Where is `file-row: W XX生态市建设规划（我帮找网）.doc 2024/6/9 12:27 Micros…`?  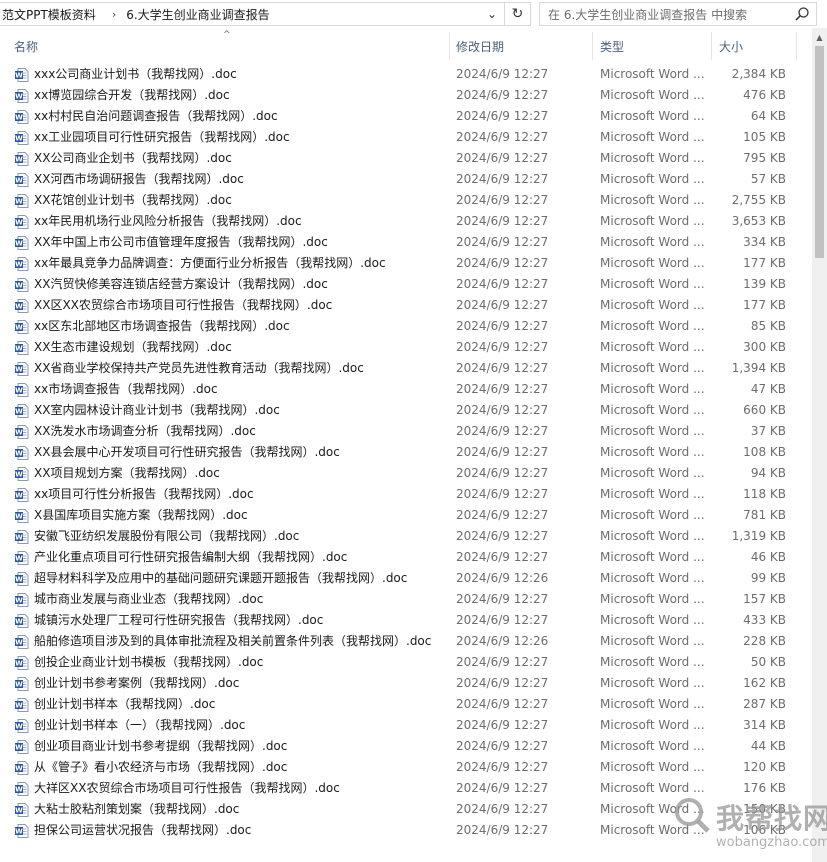 file-row: W XX生态市建设规划（我帮找网）.doc 2024/6/9 12:27 Micros… is located at coordinates (406, 347).